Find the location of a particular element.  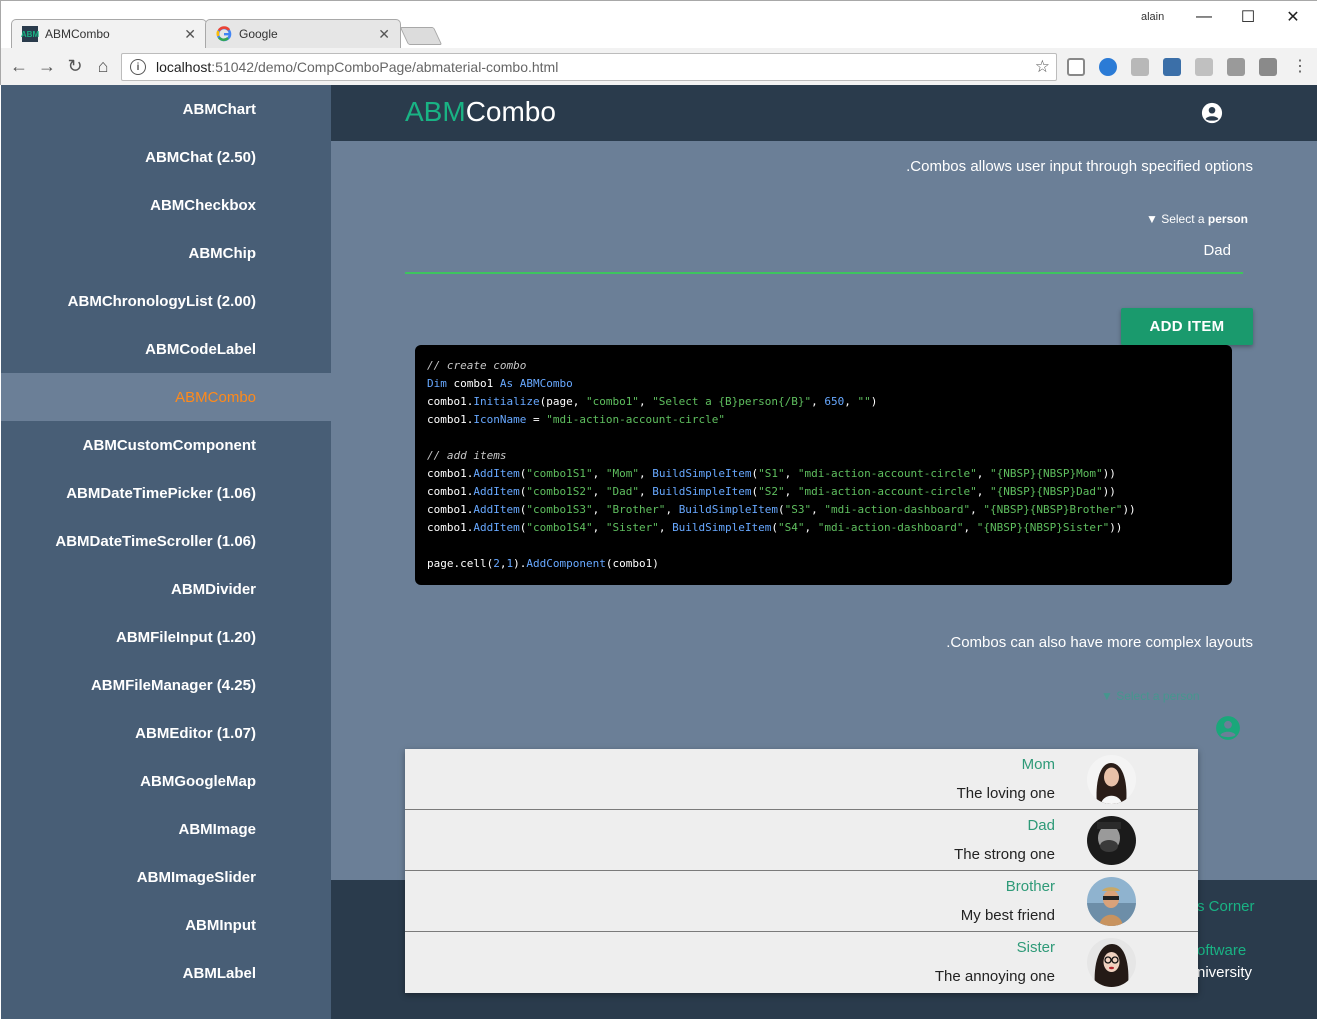

sidebar-item-abmfilemanager-4-25: ABMFileManager (4.25) is located at coordinates (166, 685).